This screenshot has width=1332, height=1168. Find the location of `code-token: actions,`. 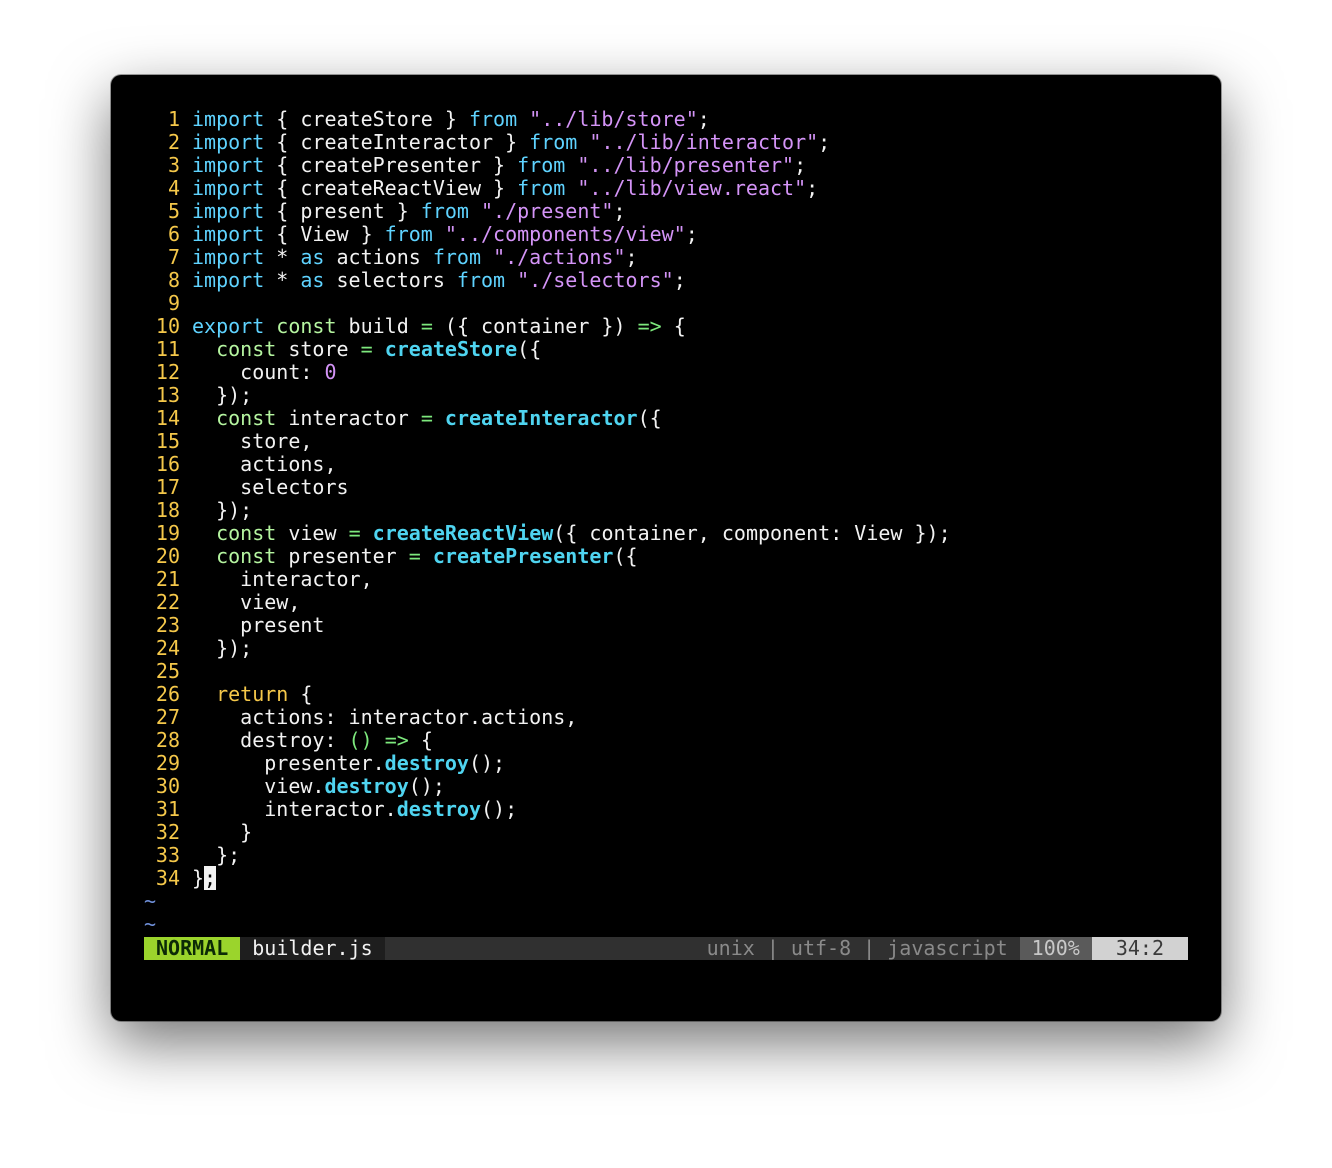

code-token: actions, is located at coordinates (264, 464).